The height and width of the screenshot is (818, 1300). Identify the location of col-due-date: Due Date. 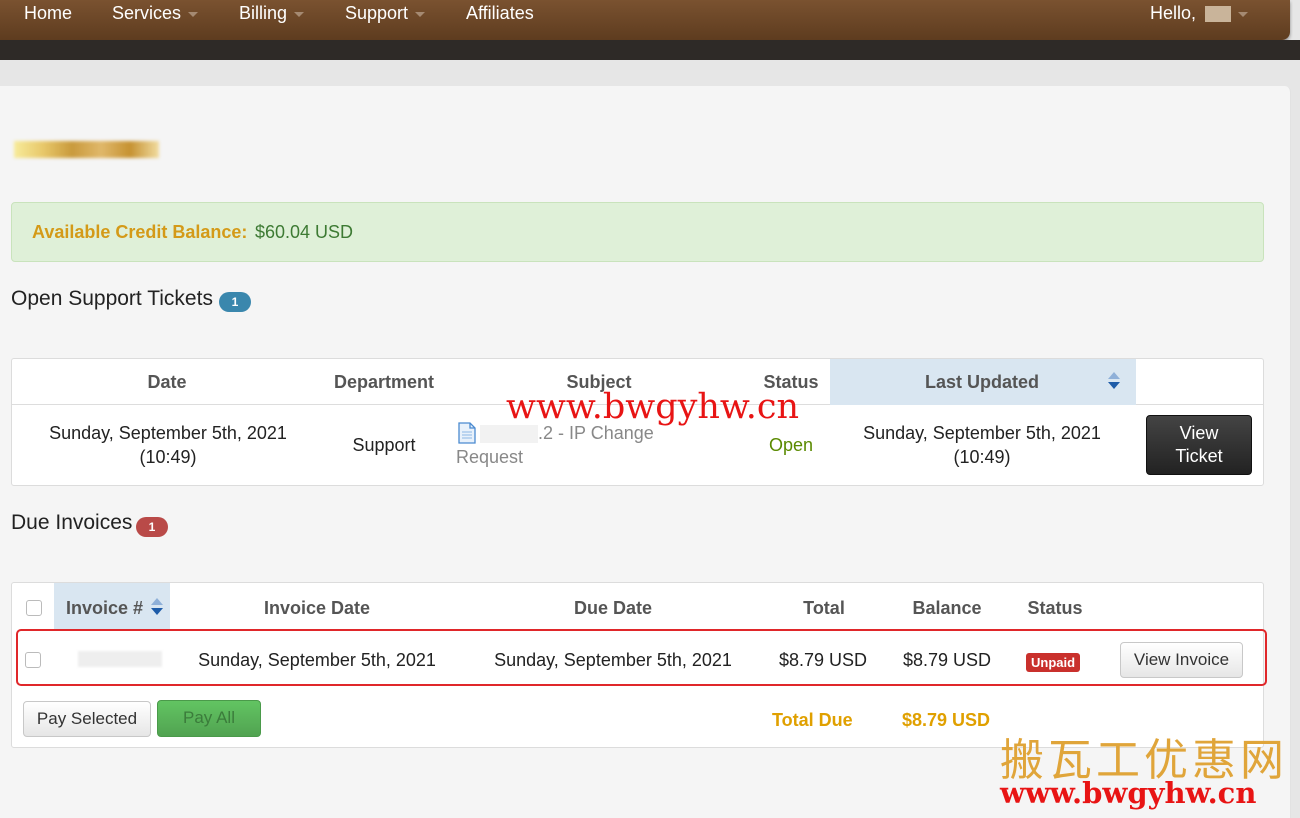
(613, 608).